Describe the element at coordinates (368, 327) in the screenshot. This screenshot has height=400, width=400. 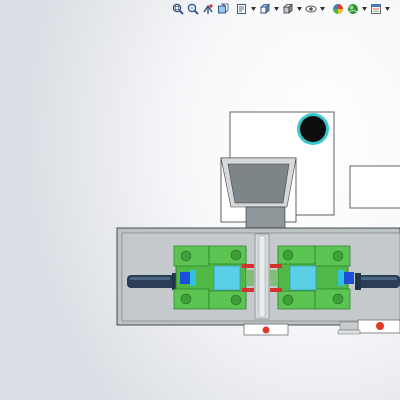
I see `right-control-box` at that location.